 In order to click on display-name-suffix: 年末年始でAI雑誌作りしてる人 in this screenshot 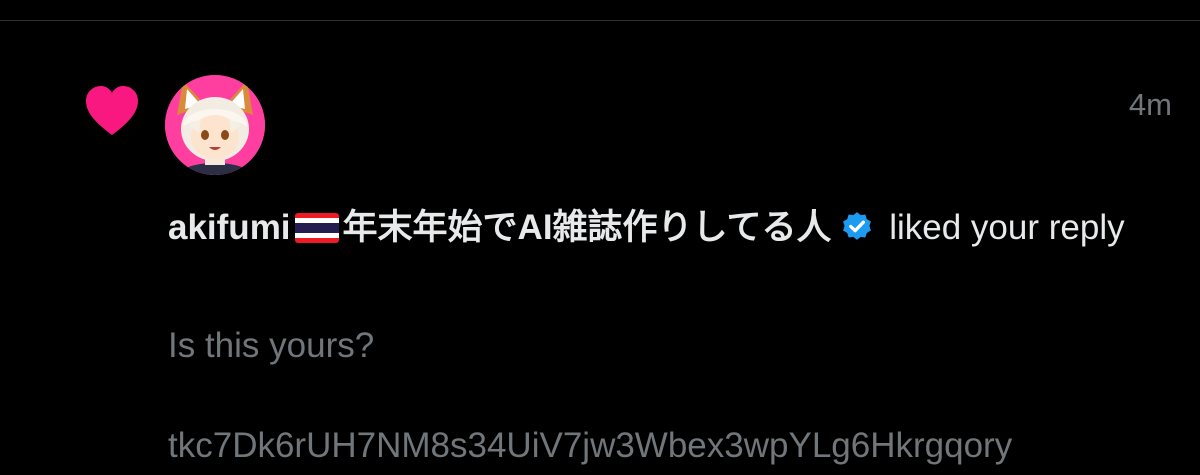, I will do `click(587, 227)`.